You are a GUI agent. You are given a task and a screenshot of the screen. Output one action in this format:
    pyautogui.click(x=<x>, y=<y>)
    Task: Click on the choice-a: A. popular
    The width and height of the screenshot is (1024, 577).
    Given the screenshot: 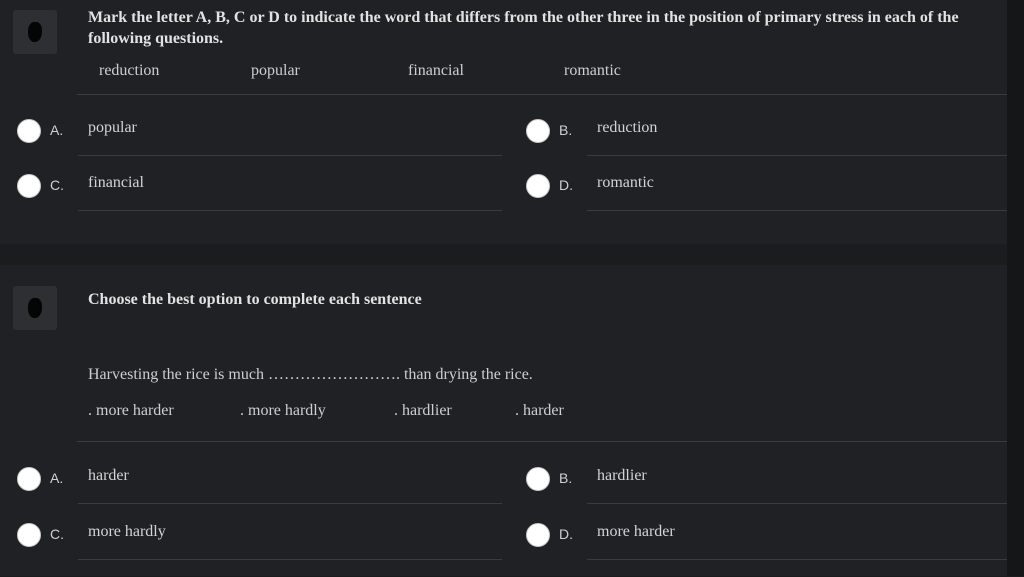 What is the action you would take?
    pyautogui.click(x=259, y=146)
    